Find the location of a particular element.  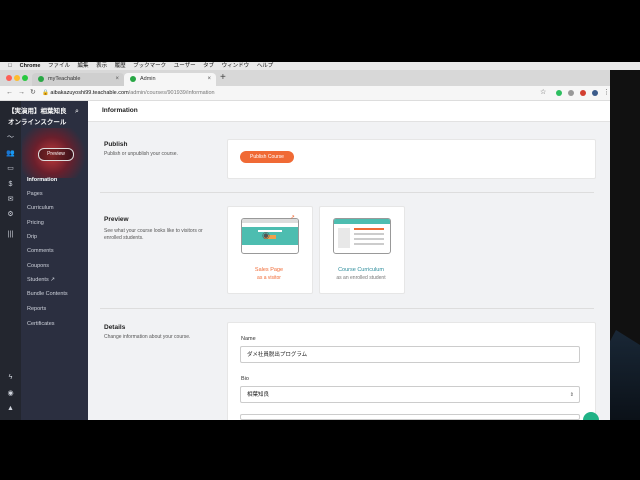

bio-value: 相葉知良 is located at coordinates (258, 395).